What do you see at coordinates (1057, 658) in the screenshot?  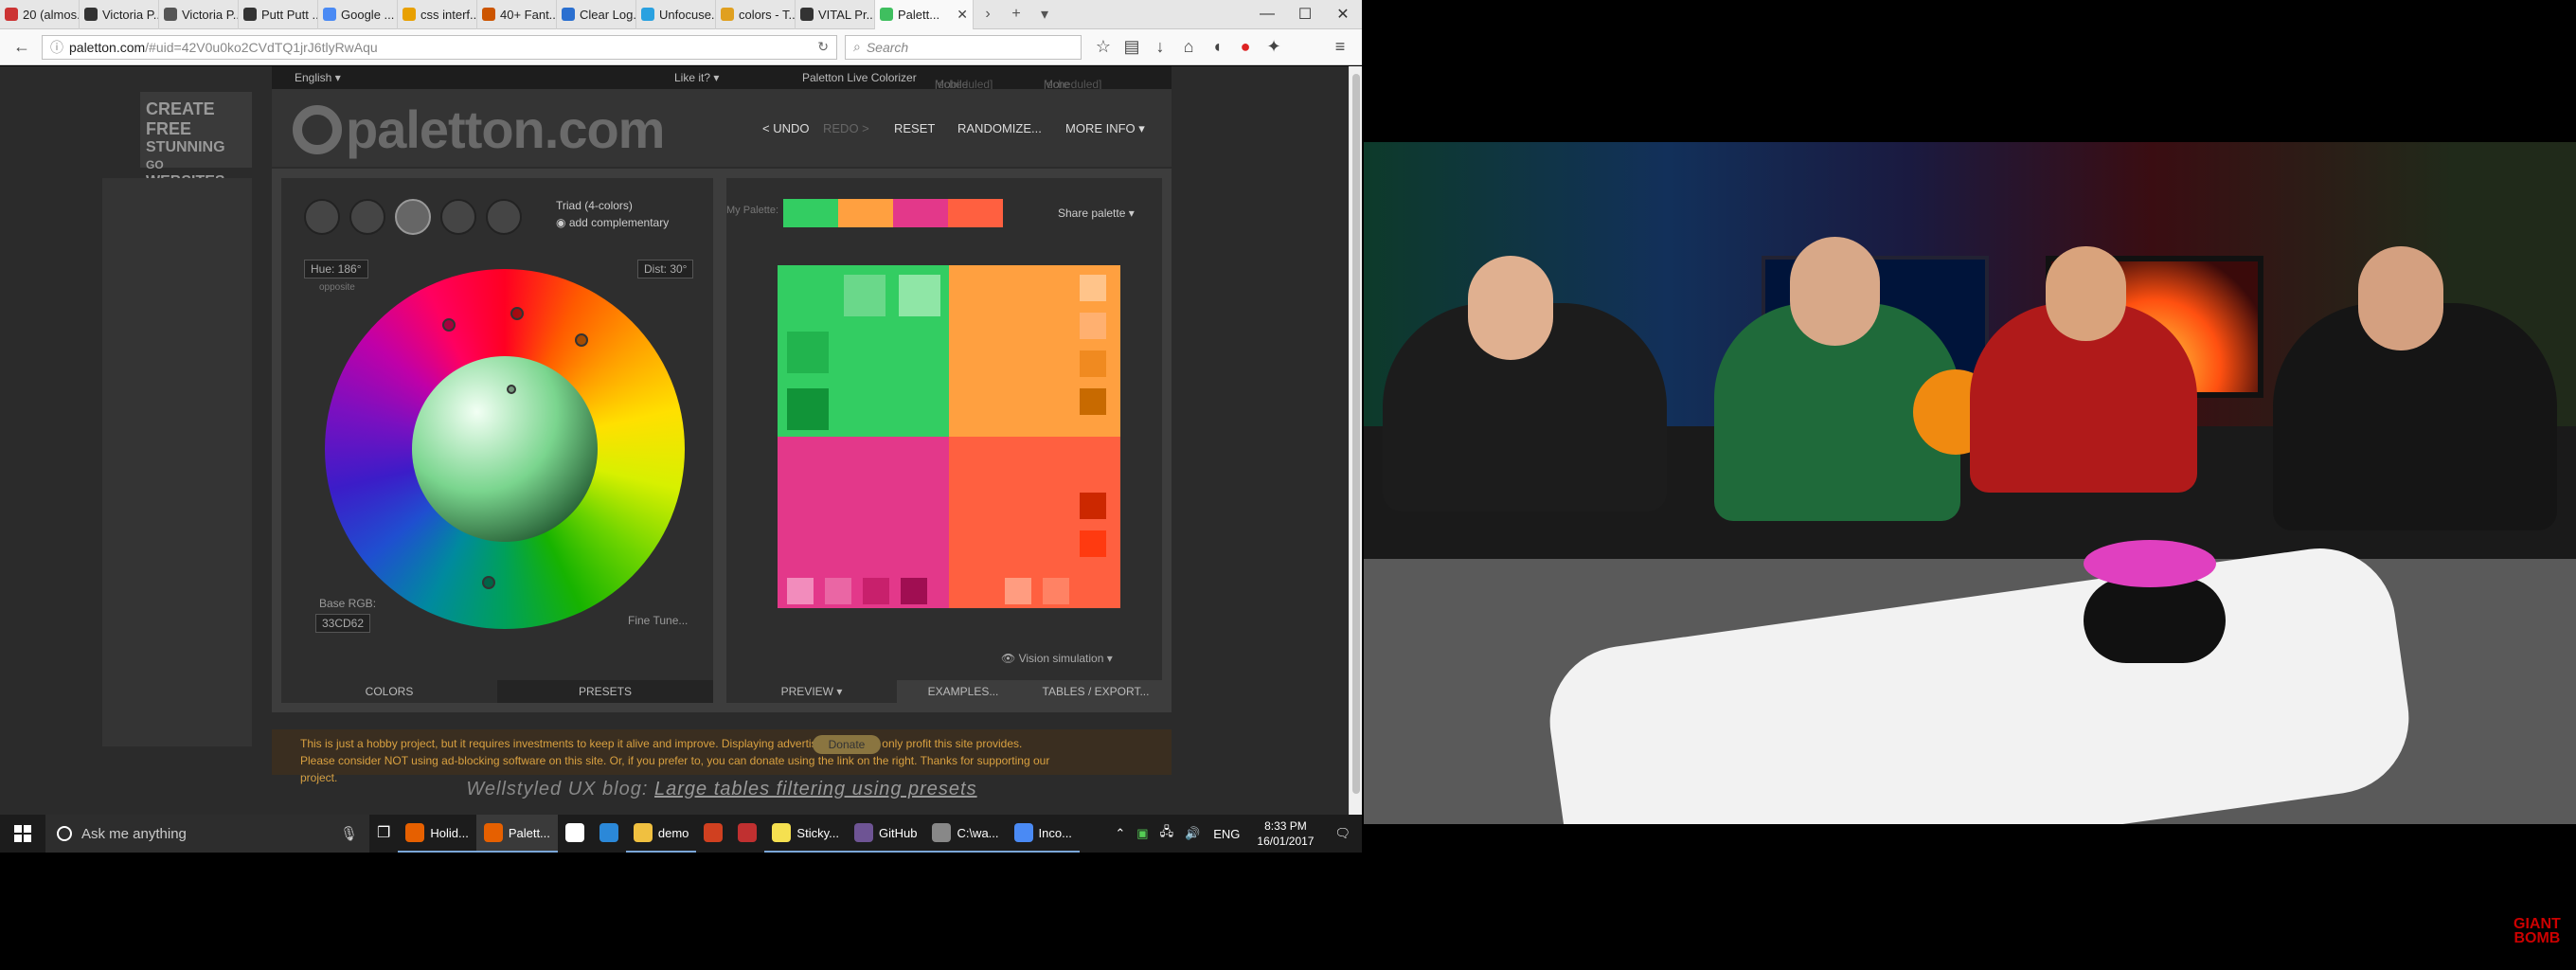 I see `vision-simulation-toggle: 👁 Vision simulation ▾` at bounding box center [1057, 658].